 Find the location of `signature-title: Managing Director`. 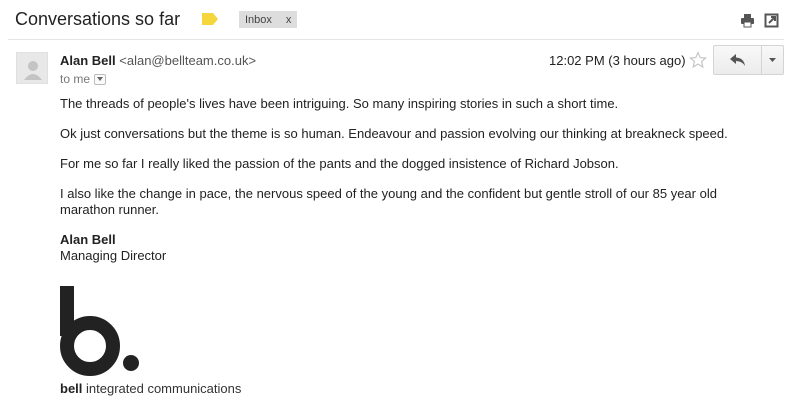

signature-title: Managing Director is located at coordinates (113, 255).